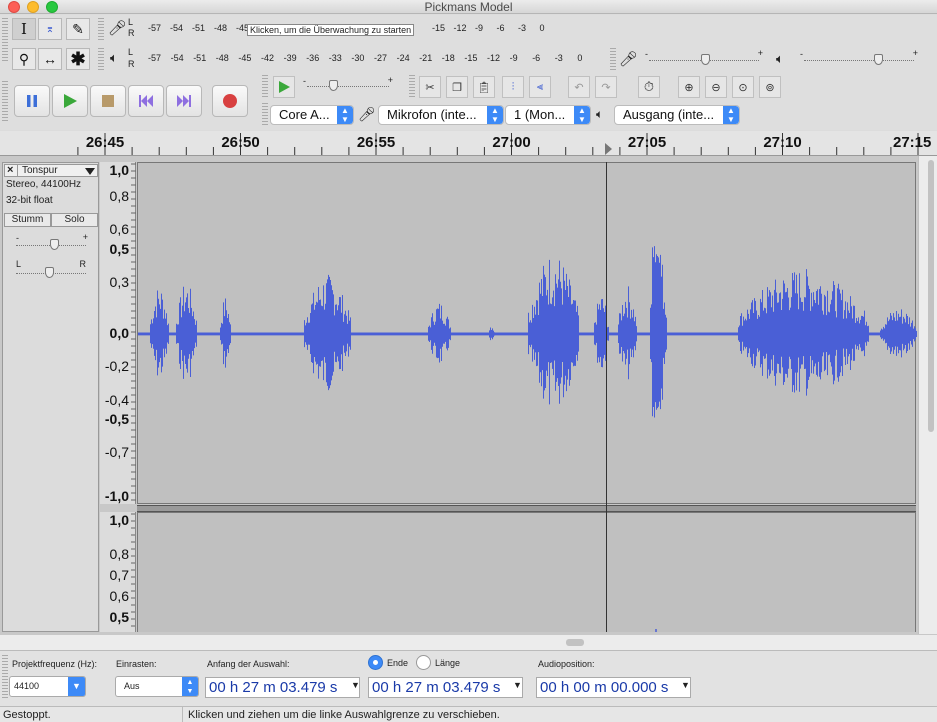 The width and height of the screenshot is (937, 722). Describe the element at coordinates (27, 220) in the screenshot. I see `mute-button: Stumm` at that location.